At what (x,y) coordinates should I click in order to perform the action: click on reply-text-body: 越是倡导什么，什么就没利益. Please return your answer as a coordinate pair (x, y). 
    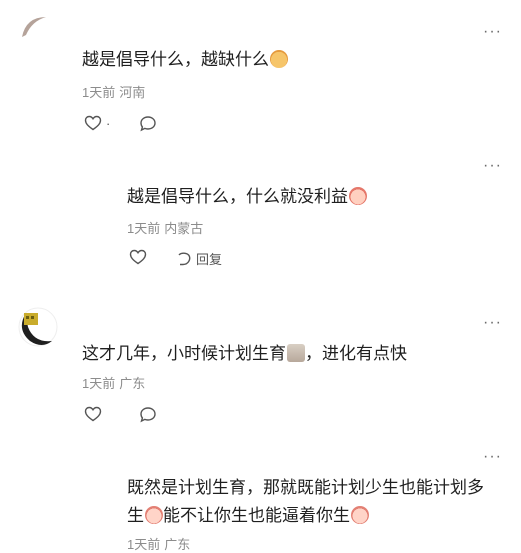
    Looking at the image, I should click on (237, 196).